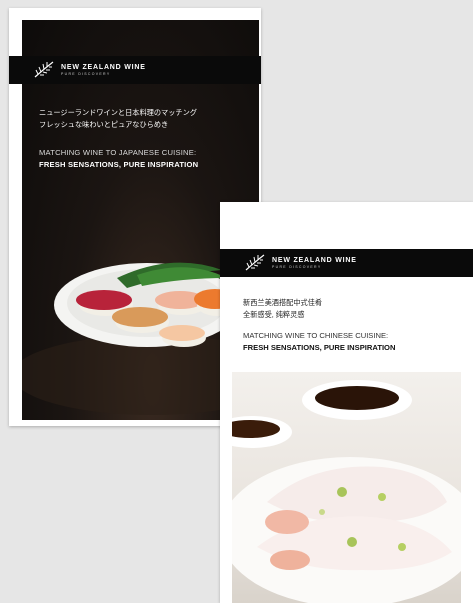  I want to click on sushi-eel, so click(140, 317).